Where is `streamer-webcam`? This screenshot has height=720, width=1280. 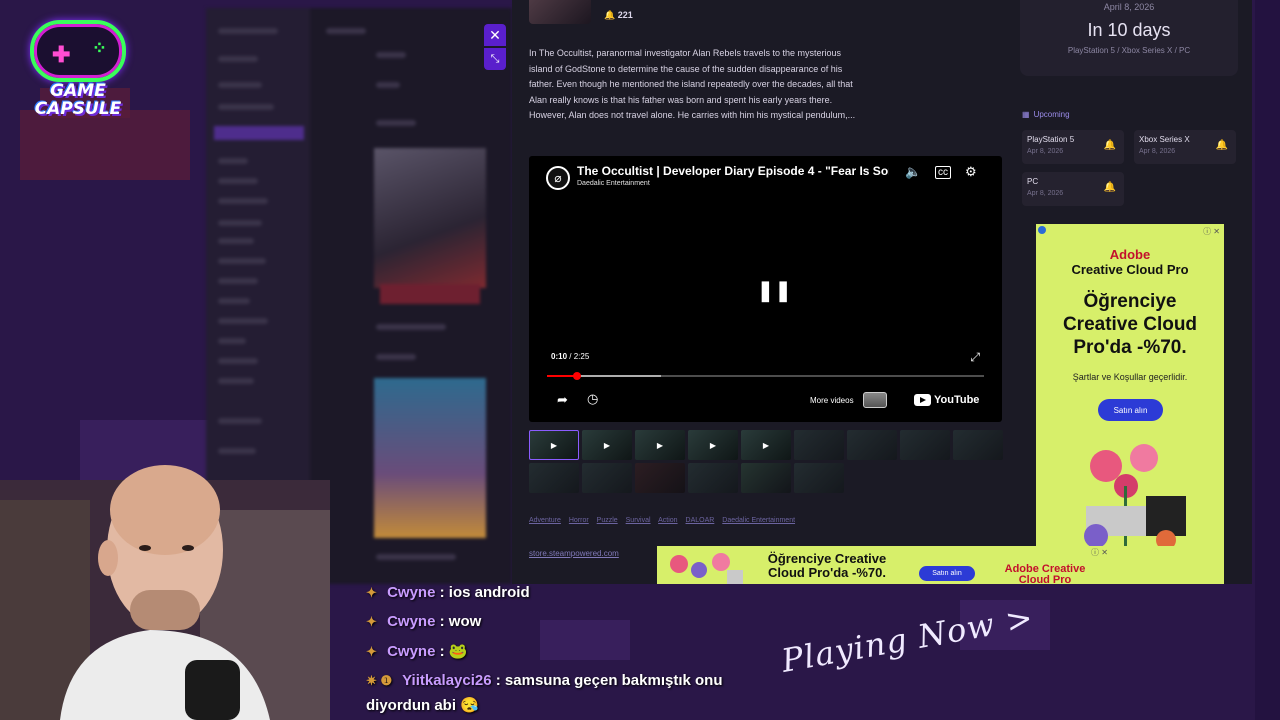 streamer-webcam is located at coordinates (165, 592).